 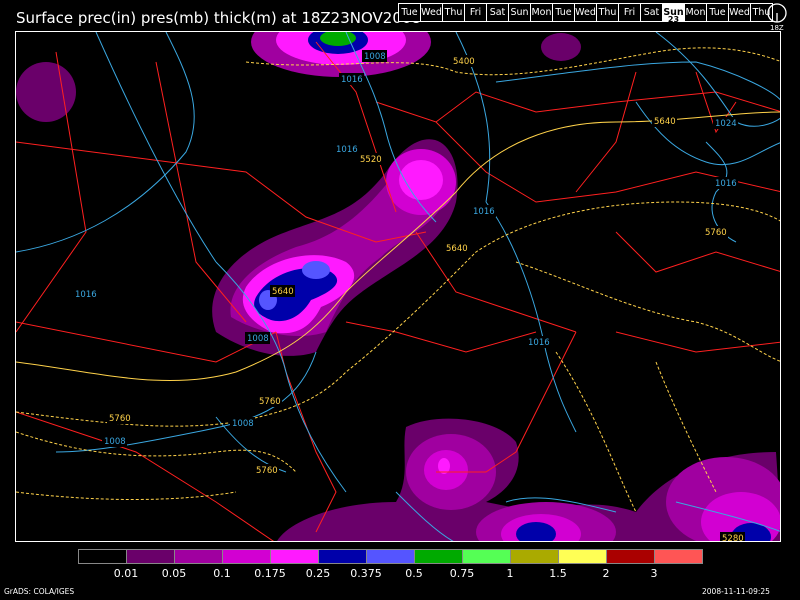 What do you see at coordinates (736, 591) in the screenshot?
I see `timestamp-text: 2008-11-11-09:25` at bounding box center [736, 591].